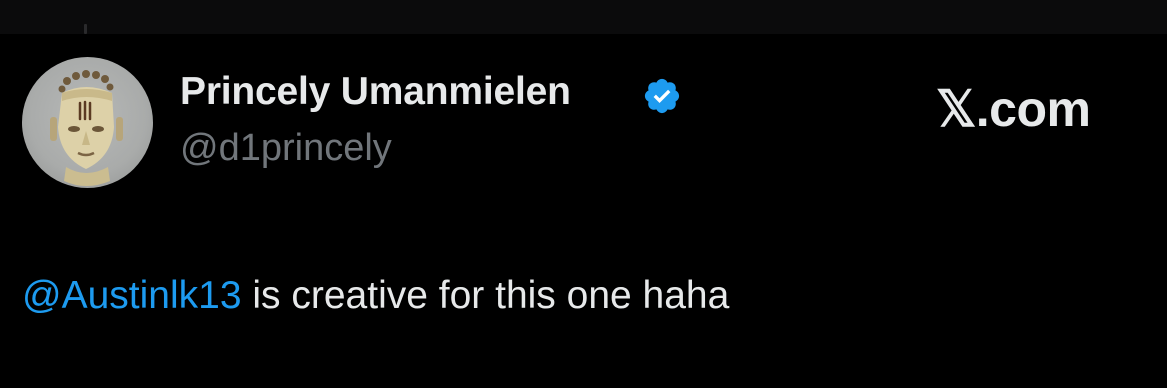  I want to click on x-brand-logo: 𝕏.com, so click(1013, 109).